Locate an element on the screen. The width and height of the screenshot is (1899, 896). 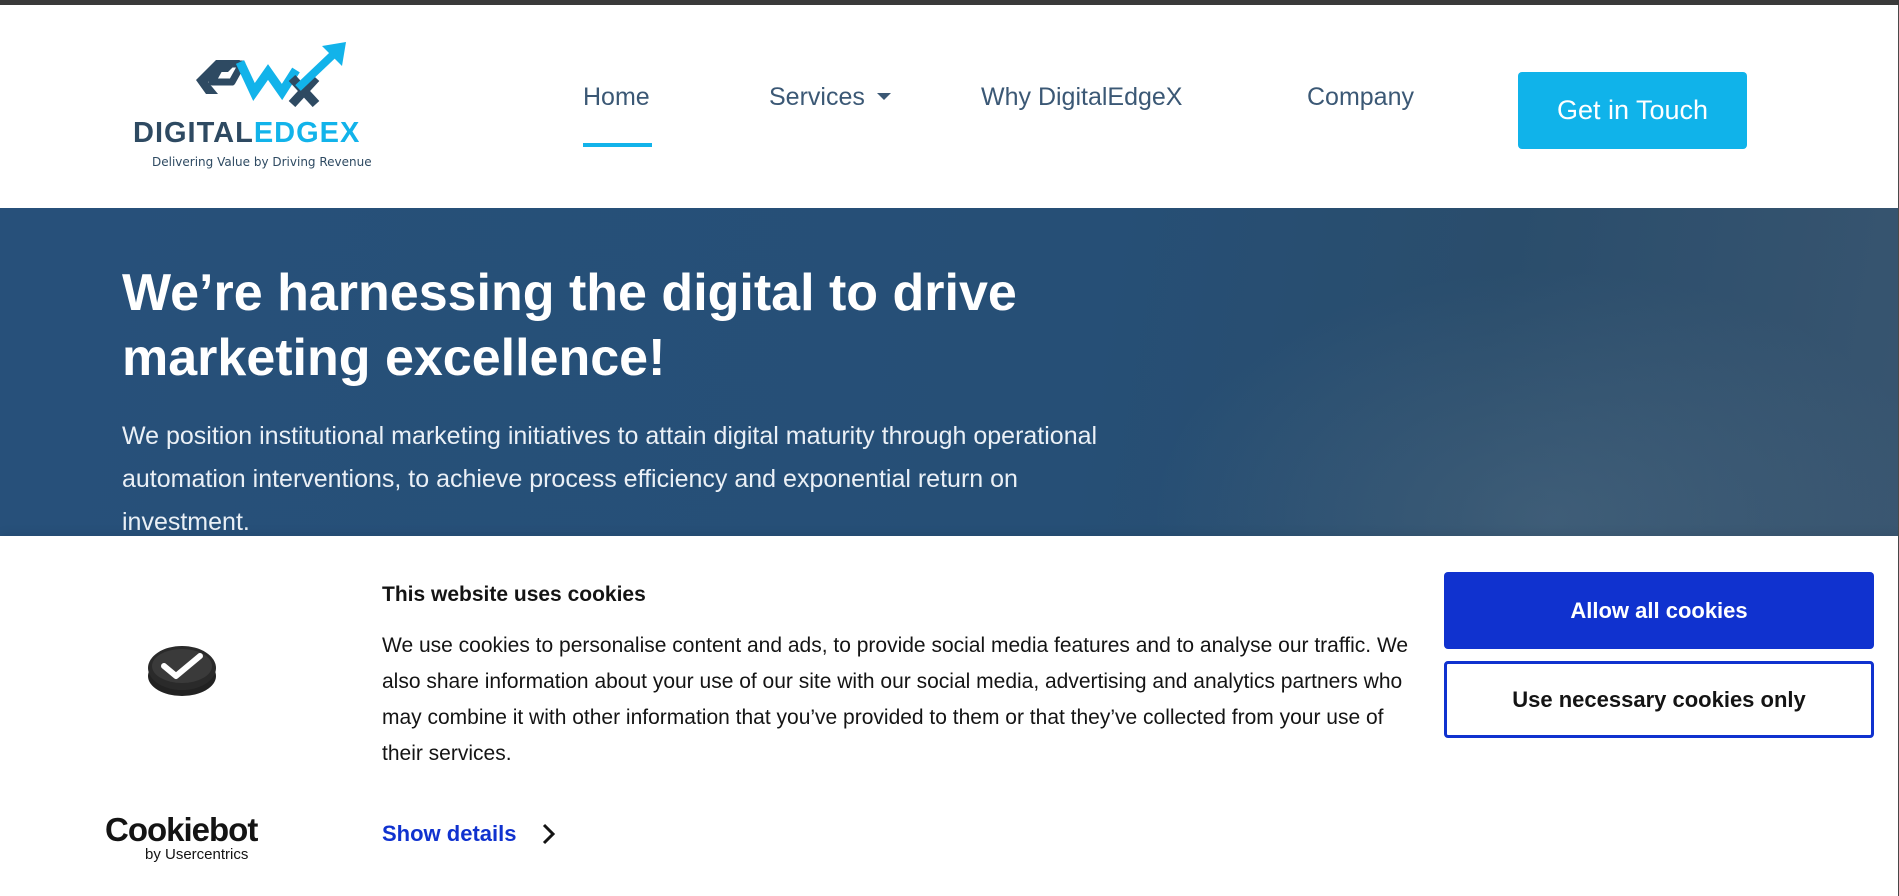
nav-services-label: Services is located at coordinates (817, 97).